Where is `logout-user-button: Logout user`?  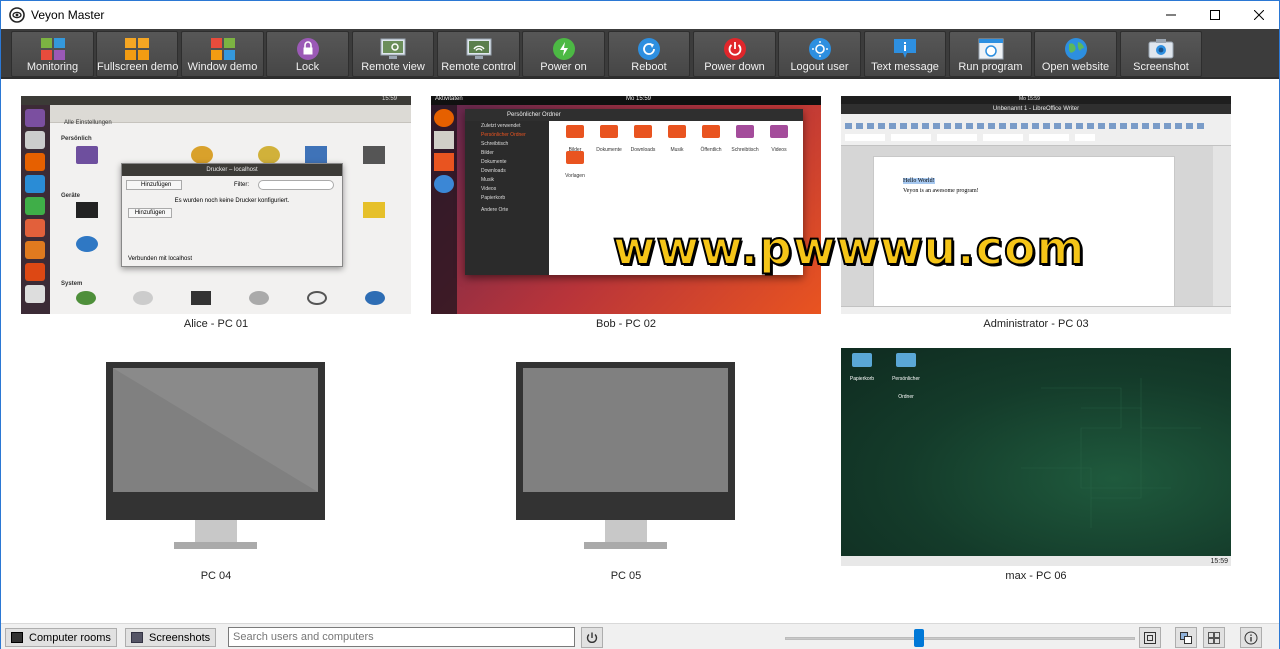
logout-user-button: Logout user is located at coordinates (819, 54).